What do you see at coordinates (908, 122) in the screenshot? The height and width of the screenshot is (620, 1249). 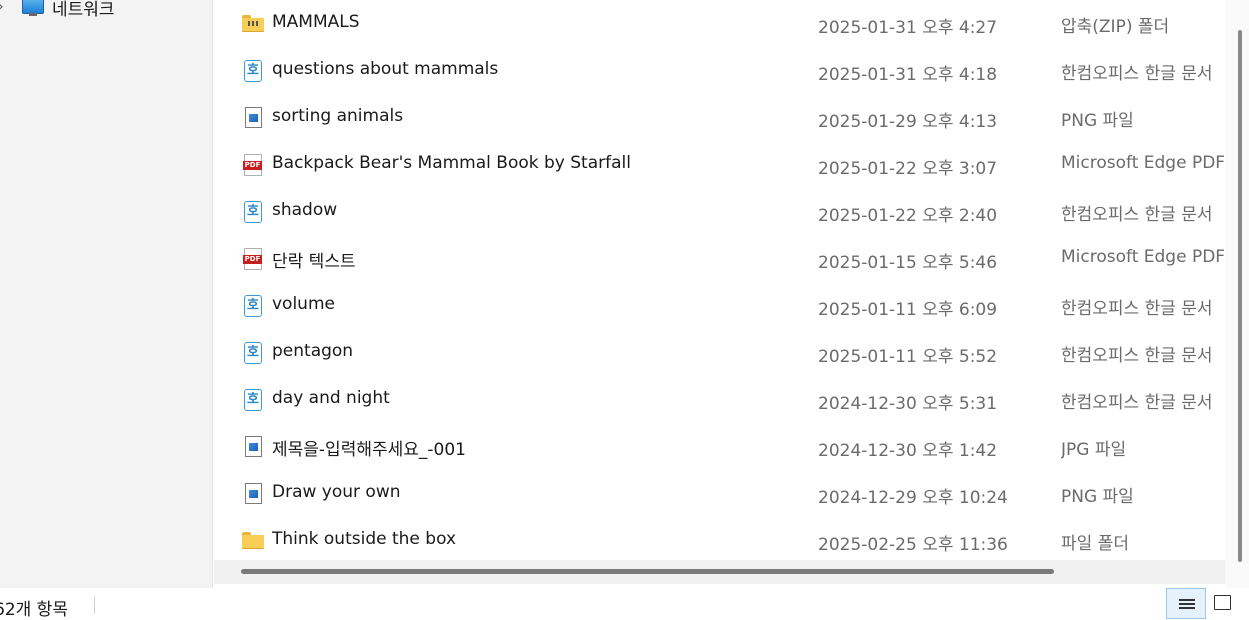 I see `file-date-modified: 2025-01-29 오후 4:13` at bounding box center [908, 122].